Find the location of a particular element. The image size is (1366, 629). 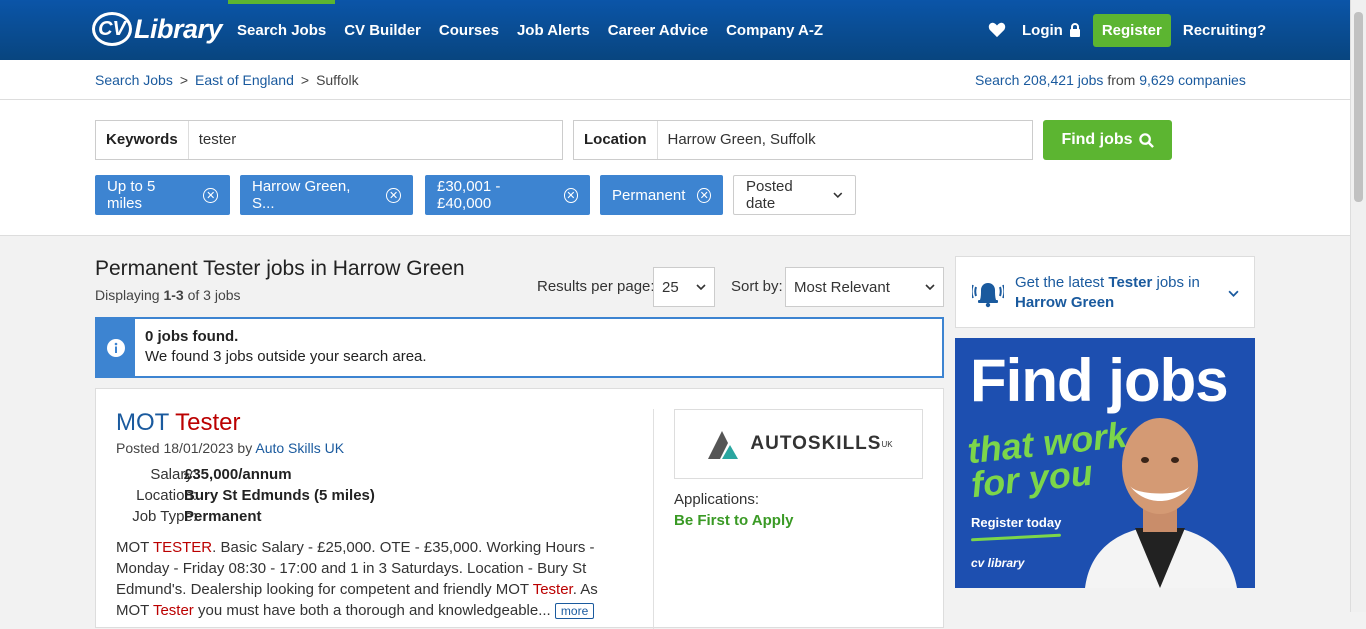

job-posted: Posted 18/01/2023 by Auto Skills UK is located at coordinates (230, 448).